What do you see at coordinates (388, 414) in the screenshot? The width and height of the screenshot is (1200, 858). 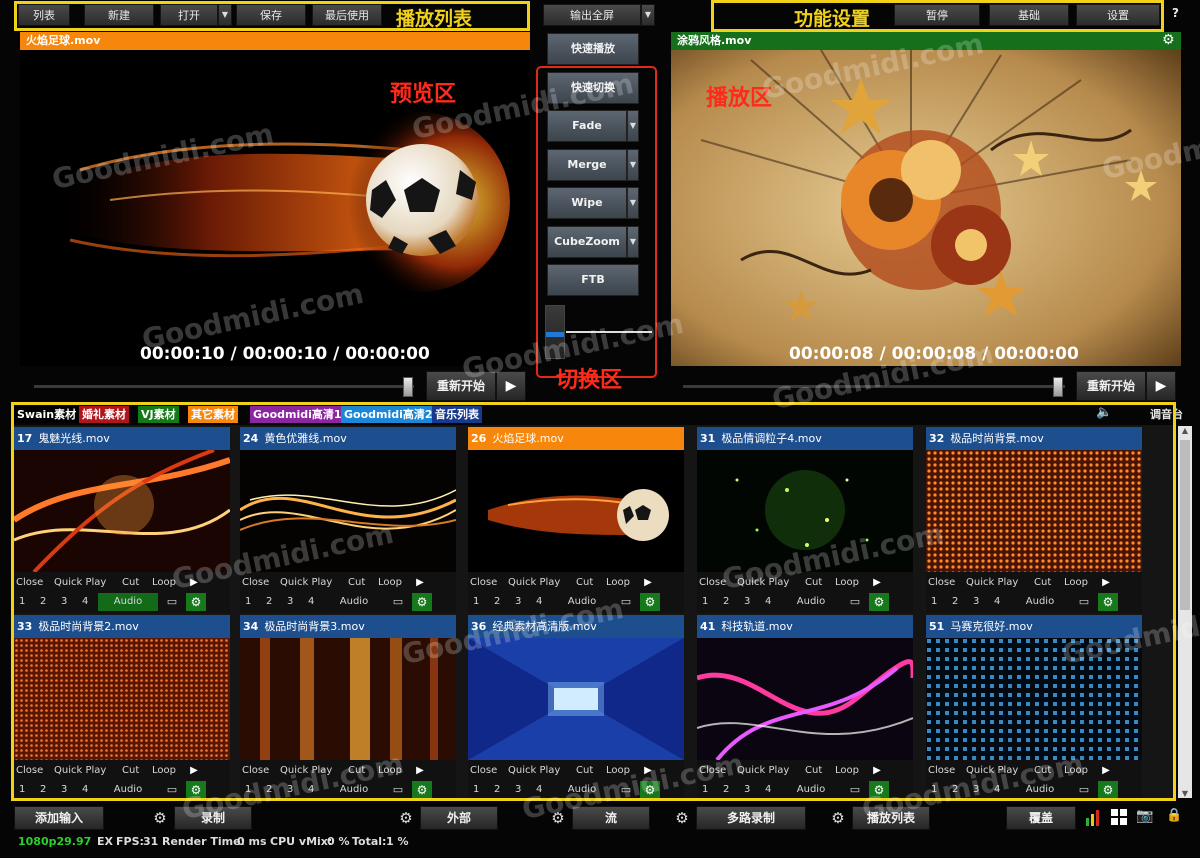 I see `tab-goodmidi-hd2: Goodmidi高清2` at bounding box center [388, 414].